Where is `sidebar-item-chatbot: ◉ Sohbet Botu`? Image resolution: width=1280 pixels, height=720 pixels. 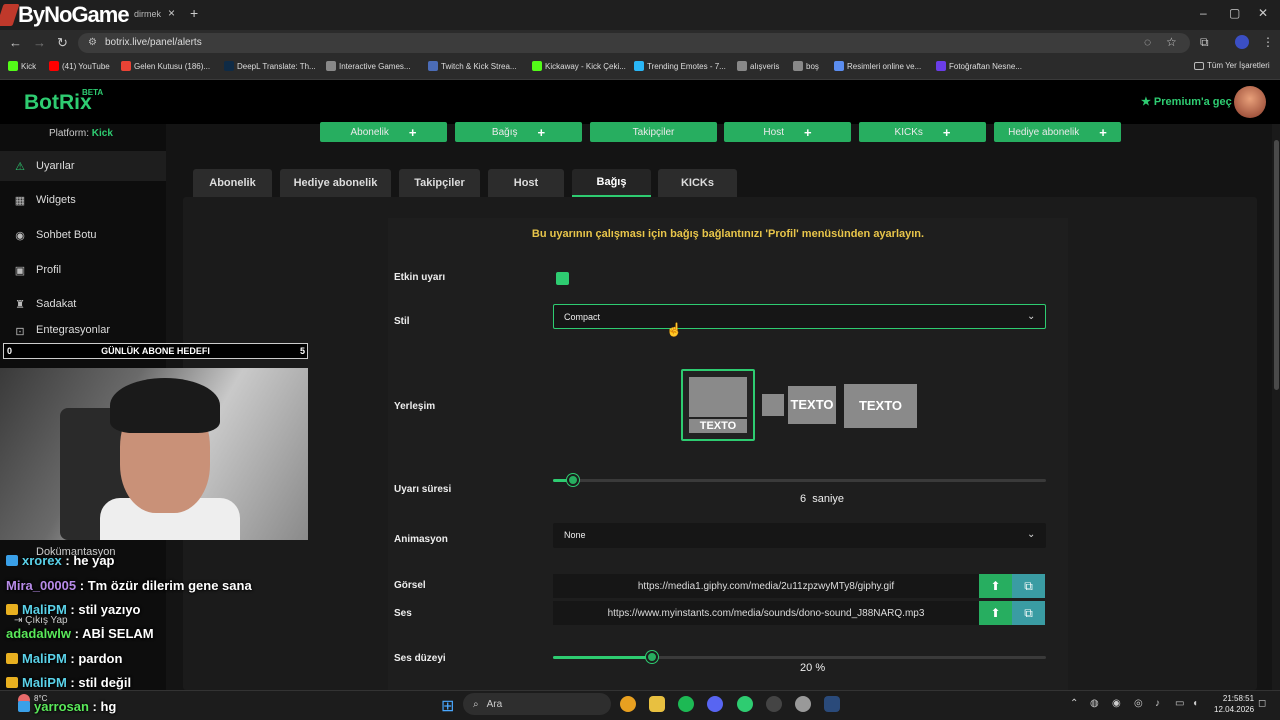
sidebar-item-chatbot: ◉ Sohbet Botu is located at coordinates (83, 235).